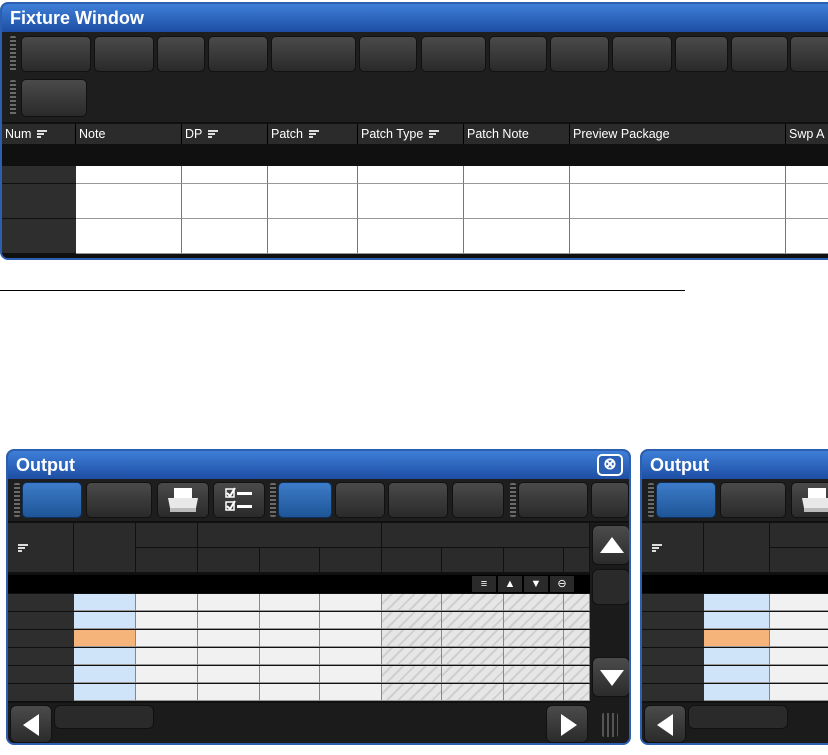 The image size is (828, 755). I want to click on col-patch-header: Patch, so click(313, 134).